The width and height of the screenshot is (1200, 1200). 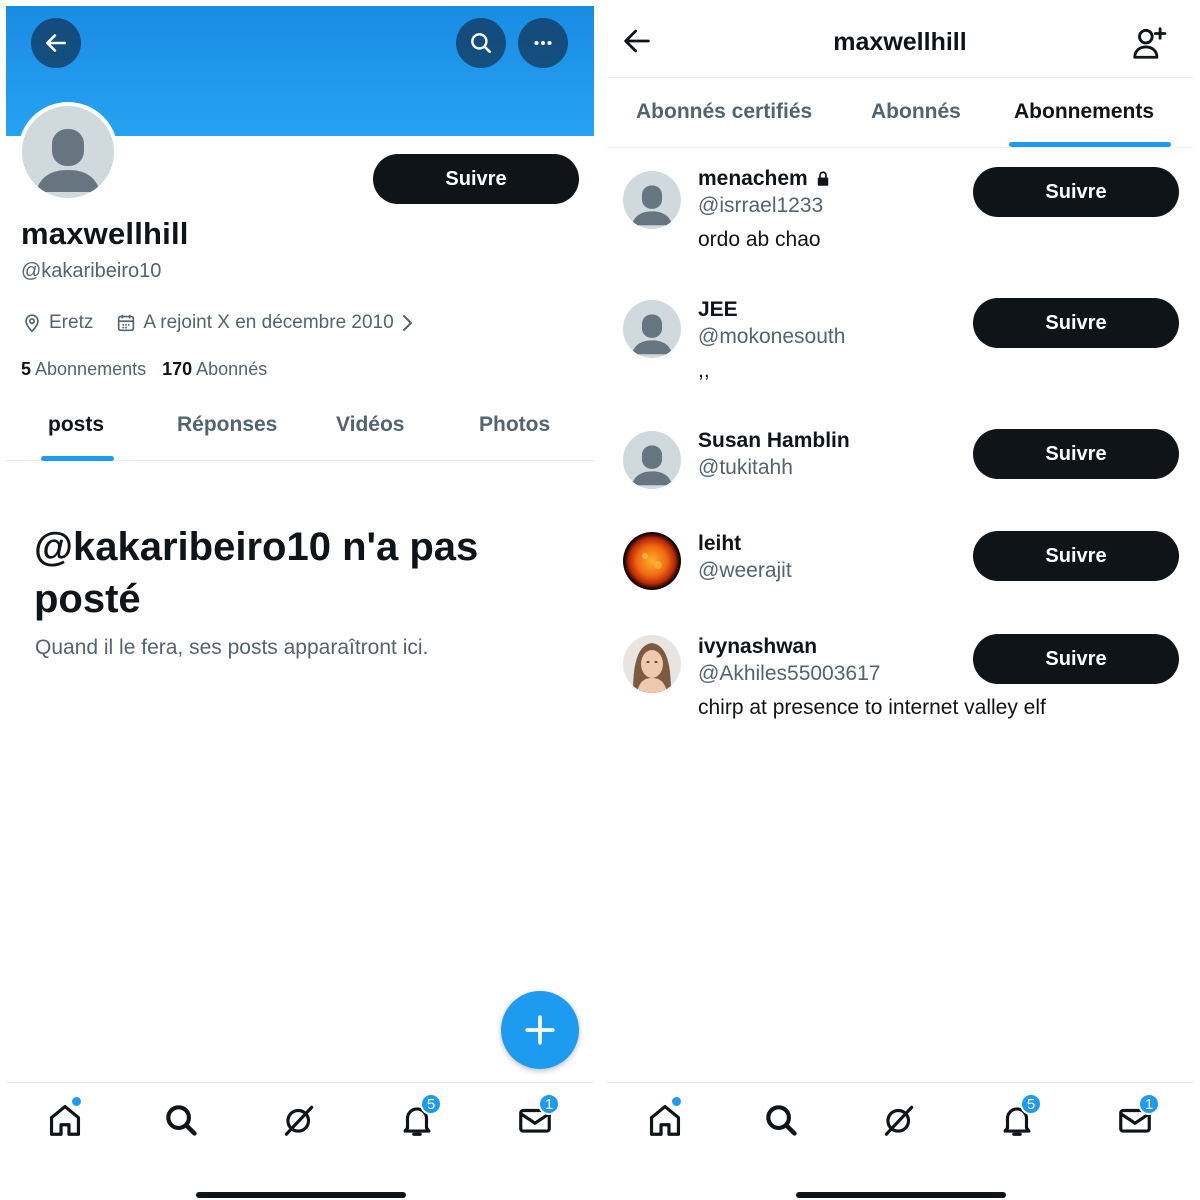 I want to click on add-user-icon, so click(x=1150, y=43).